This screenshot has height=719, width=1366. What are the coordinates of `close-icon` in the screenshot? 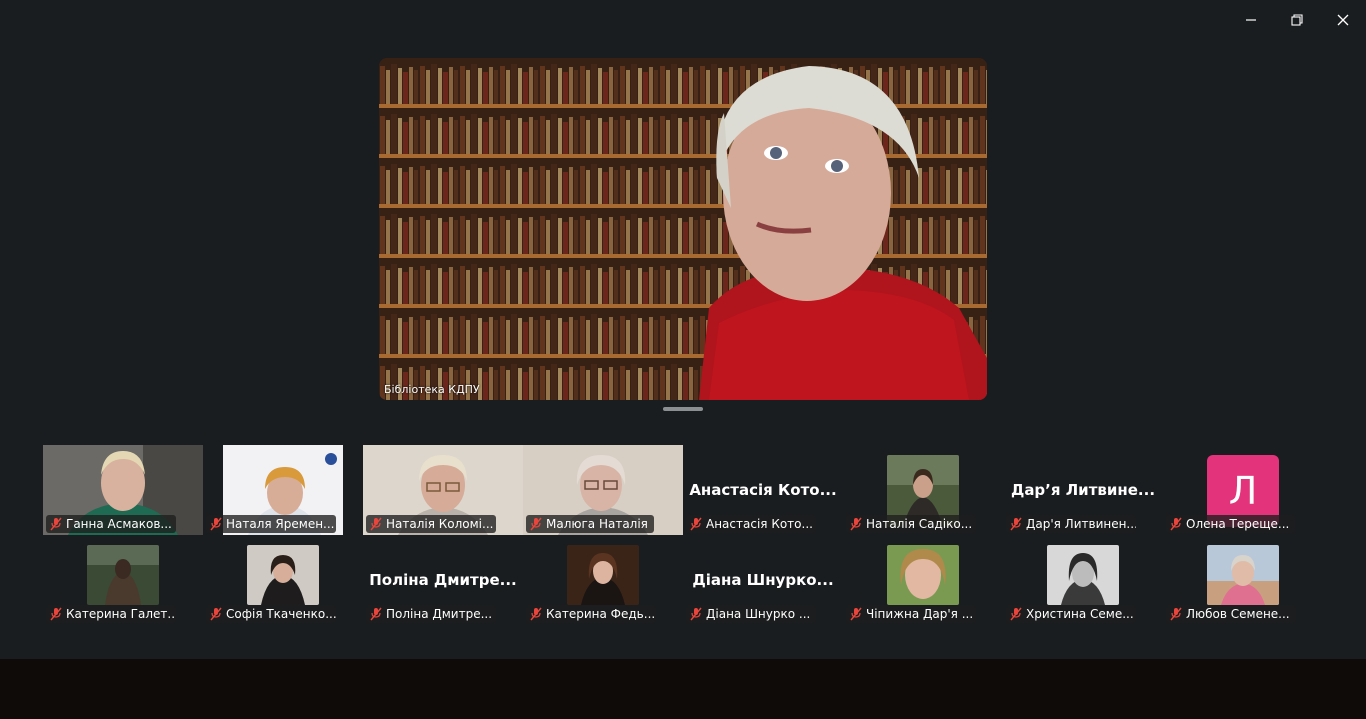 It's located at (1343, 20).